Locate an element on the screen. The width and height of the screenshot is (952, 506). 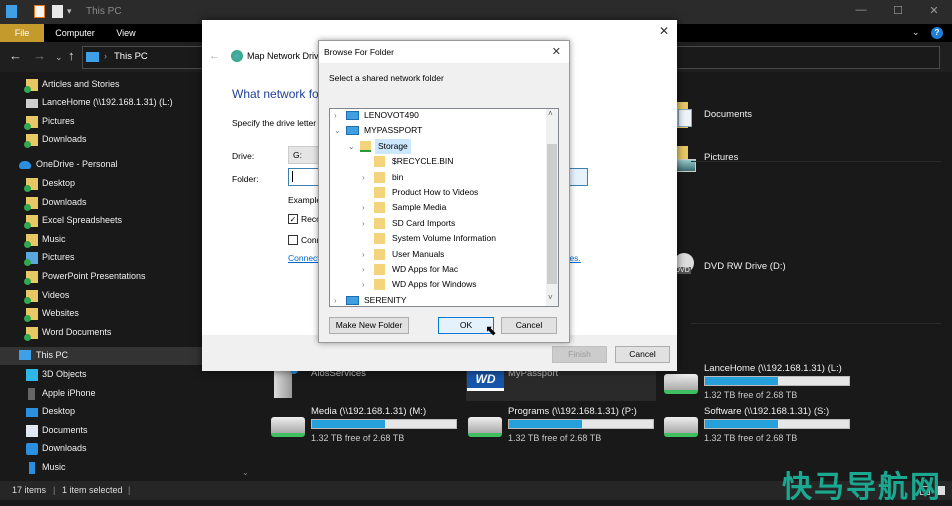
recent-locations-icon: ⌄ is located at coordinates (59, 57).